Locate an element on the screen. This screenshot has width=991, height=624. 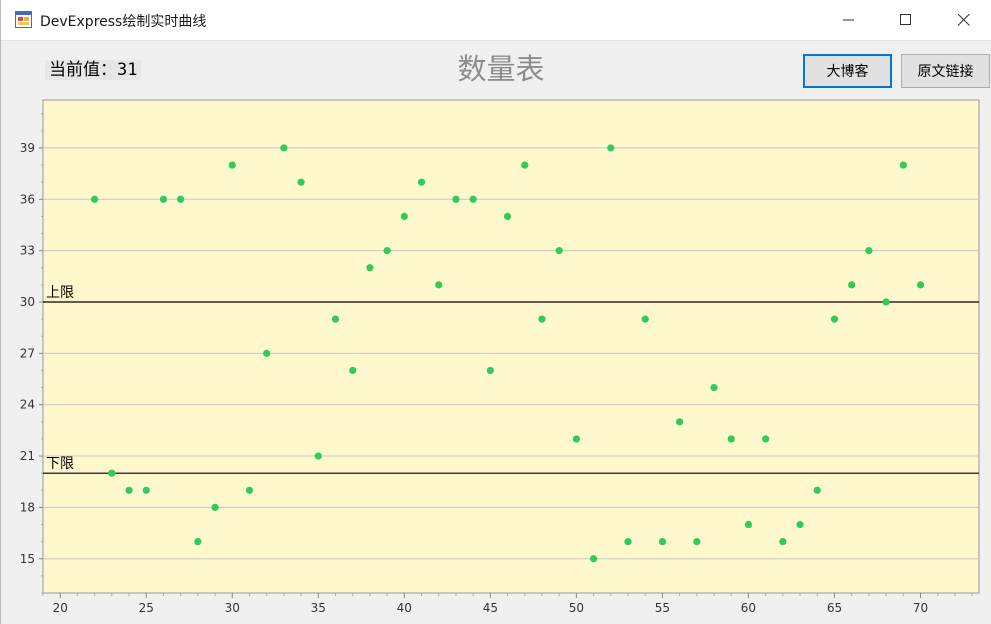
y-tick-label: 39 is located at coordinates (27, 148).